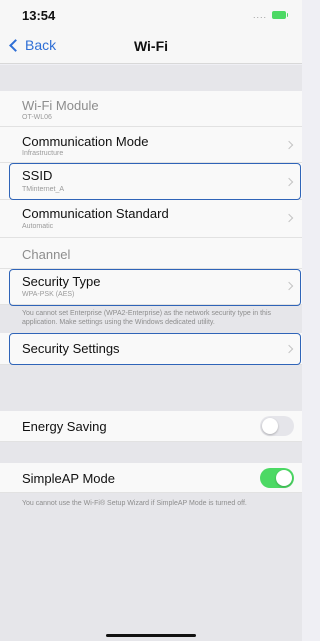 The width and height of the screenshot is (320, 641). I want to click on ssid-label: SSID, so click(37, 175).